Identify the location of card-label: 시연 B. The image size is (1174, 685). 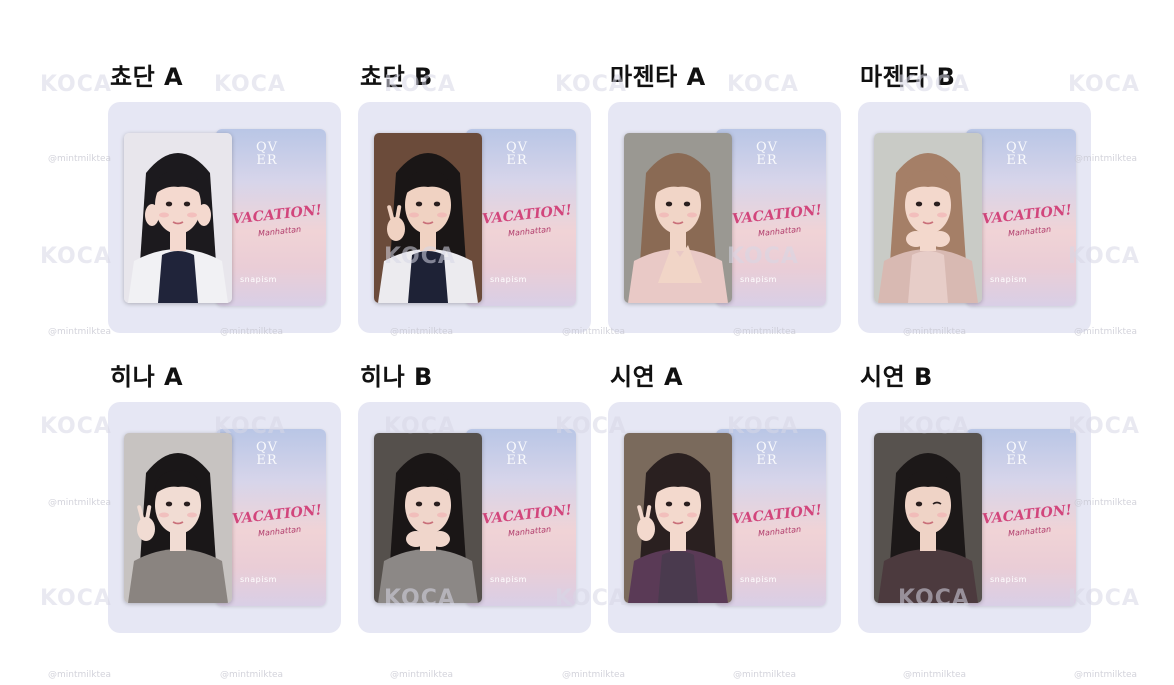
(896, 377).